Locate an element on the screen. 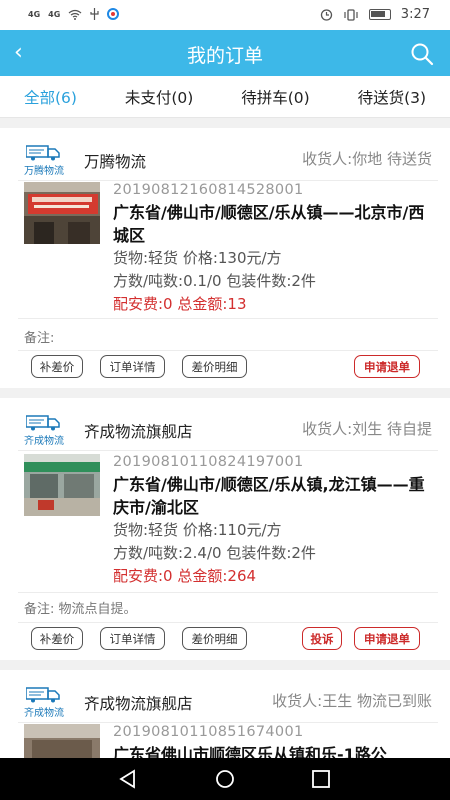 Image resolution: width=450 pixels, height=800 pixels. cargo-price: 货物:轻货 价格:110元/方 is located at coordinates (197, 530).